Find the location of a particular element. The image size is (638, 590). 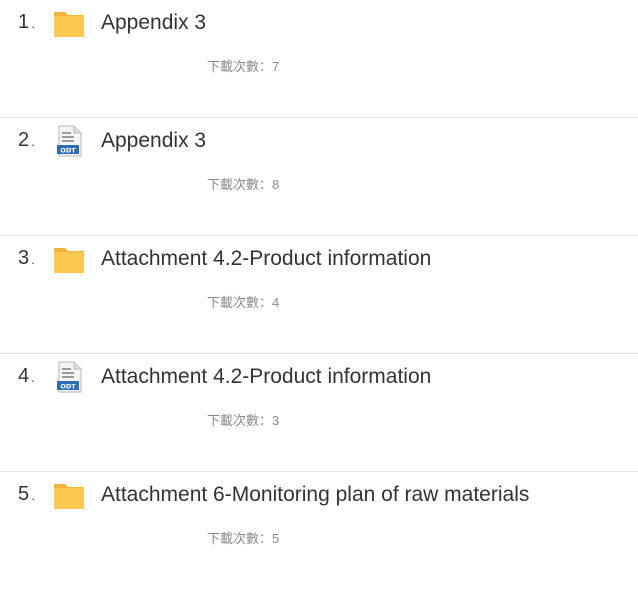

download-count: 下載次數：8 is located at coordinates (243, 183).